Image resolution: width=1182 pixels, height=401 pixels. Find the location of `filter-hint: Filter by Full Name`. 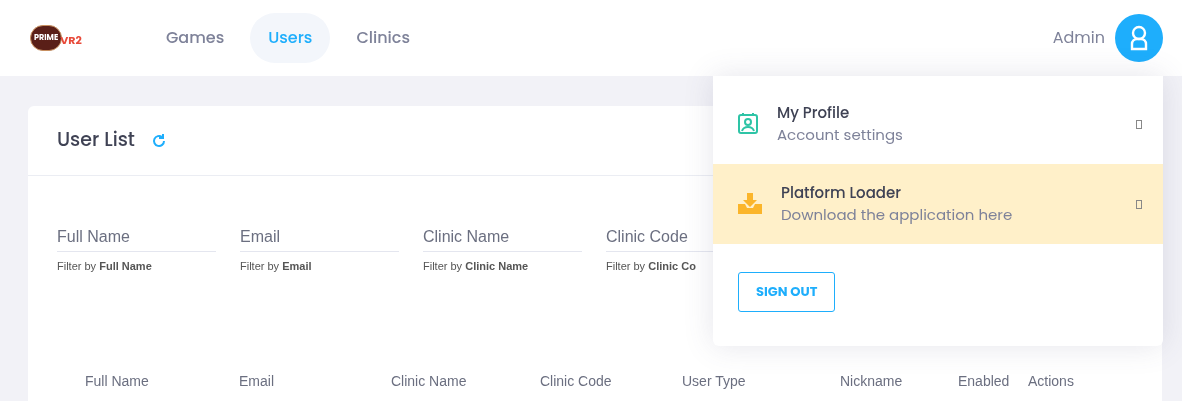

filter-hint: Filter by Full Name is located at coordinates (105, 266).